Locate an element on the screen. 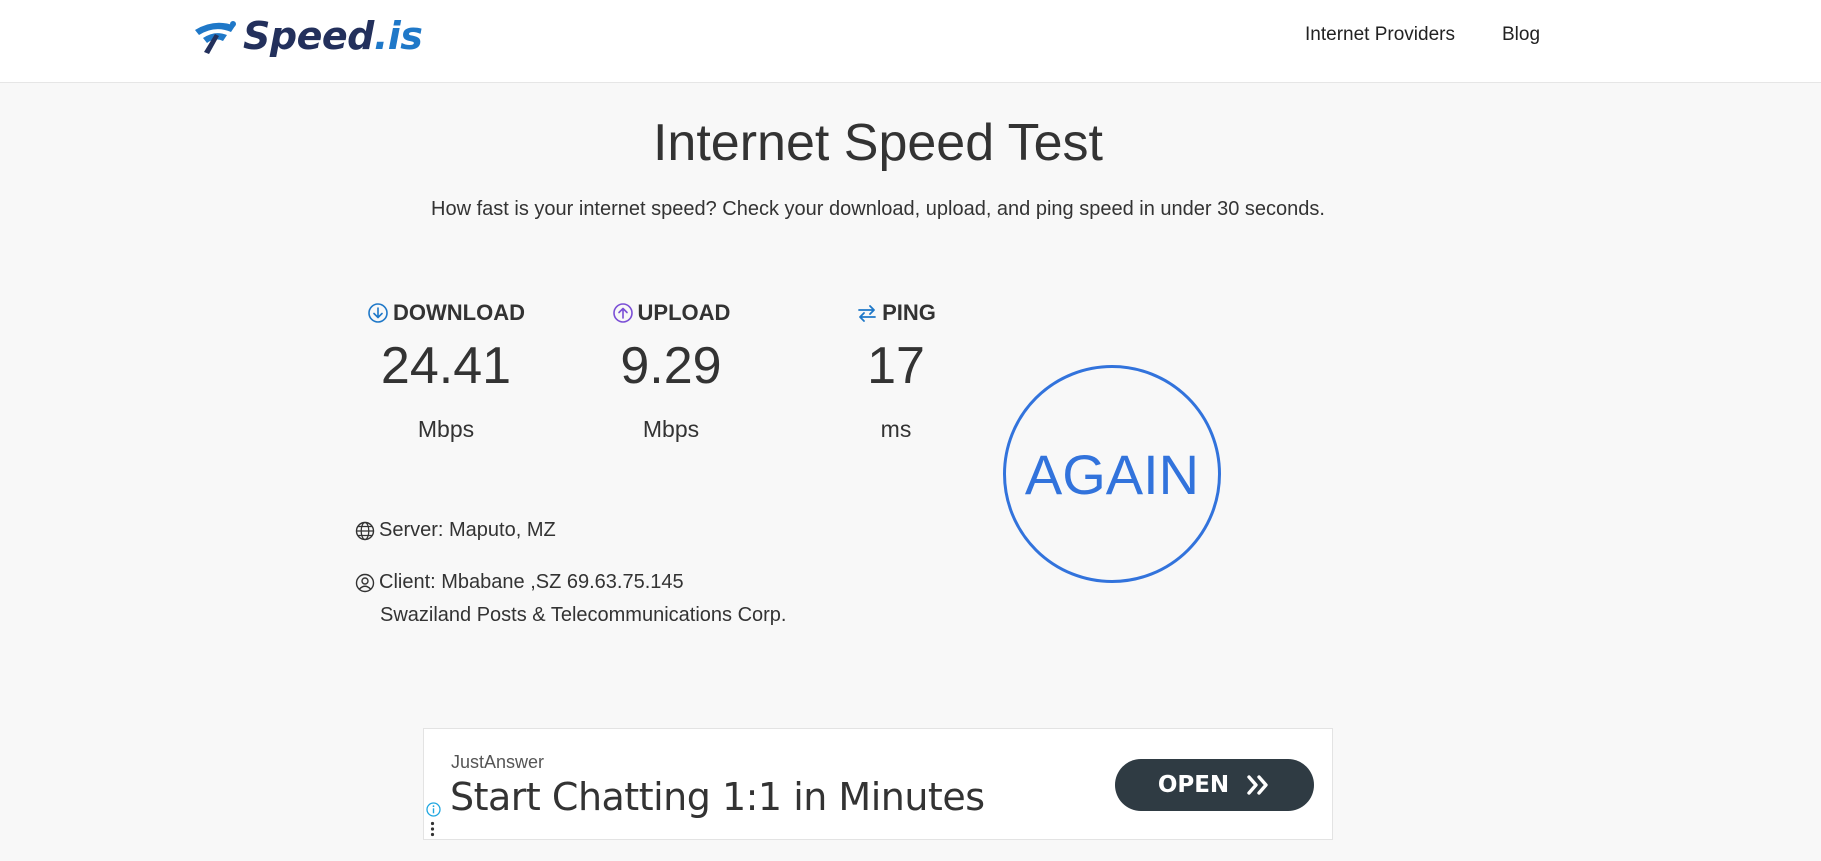 The image size is (1821, 861). site-logo: Speed.is is located at coordinates (306, 36).